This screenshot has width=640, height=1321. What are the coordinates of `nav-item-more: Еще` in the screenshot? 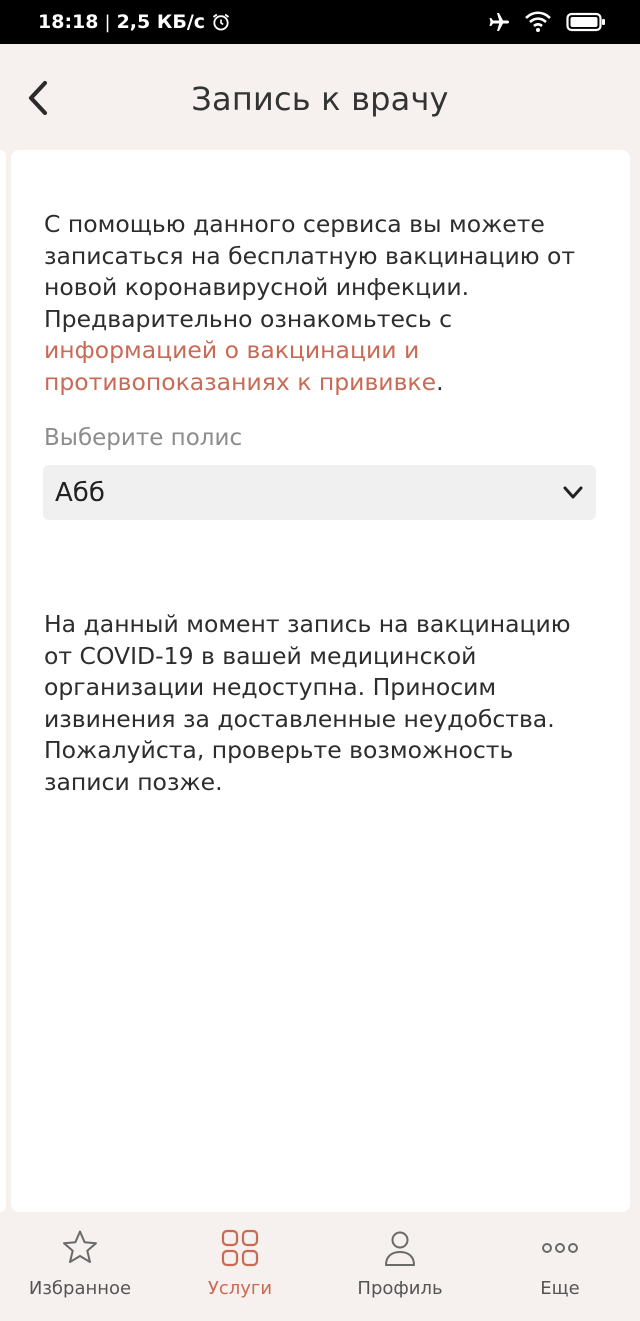 It's located at (560, 1266).